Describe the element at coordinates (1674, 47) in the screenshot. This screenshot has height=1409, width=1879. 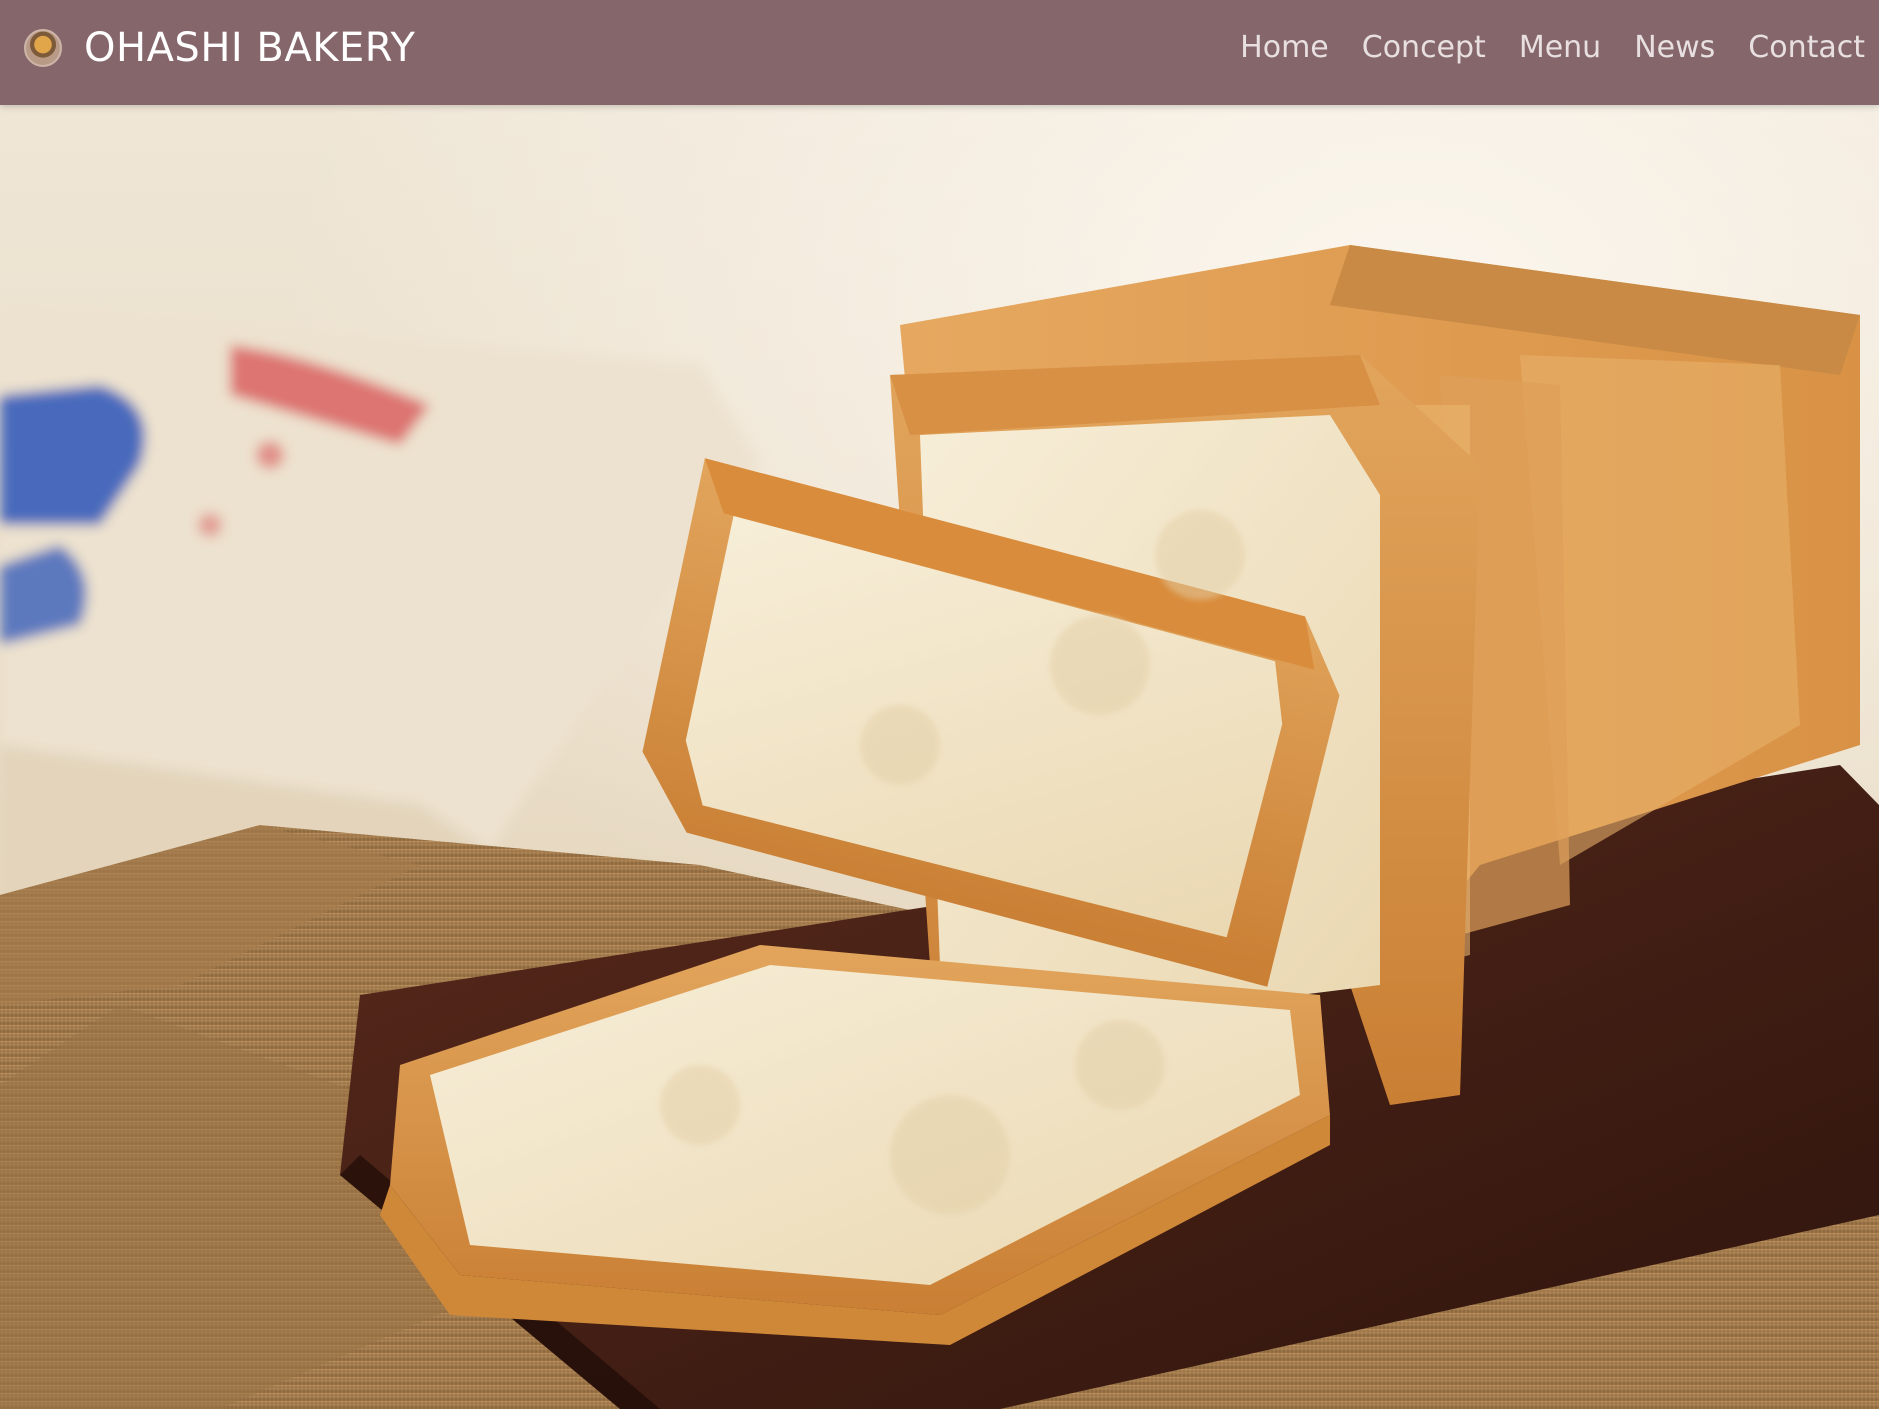
I see `nav-news: News` at that location.